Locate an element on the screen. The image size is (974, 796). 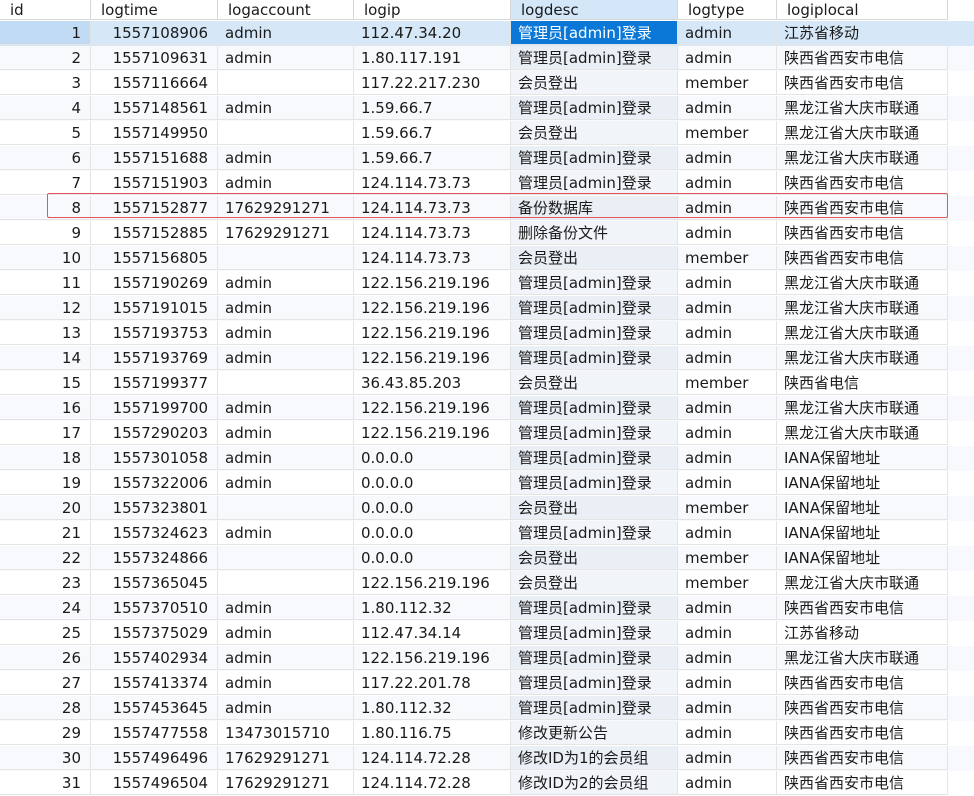
cell-logip: 124.114.73.73 is located at coordinates (432, 208).